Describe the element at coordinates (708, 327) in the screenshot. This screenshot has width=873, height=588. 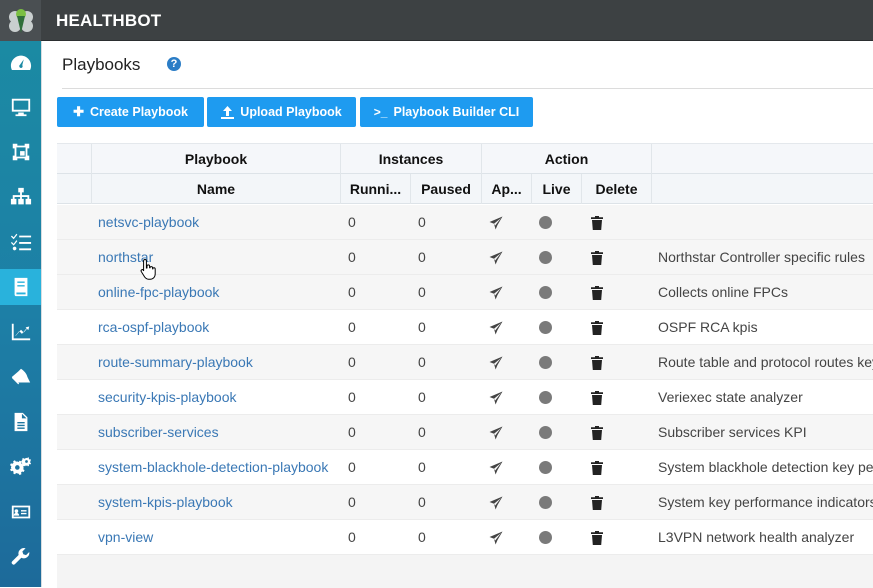
I see `playbook-description: OSPF RCA kpis` at that location.